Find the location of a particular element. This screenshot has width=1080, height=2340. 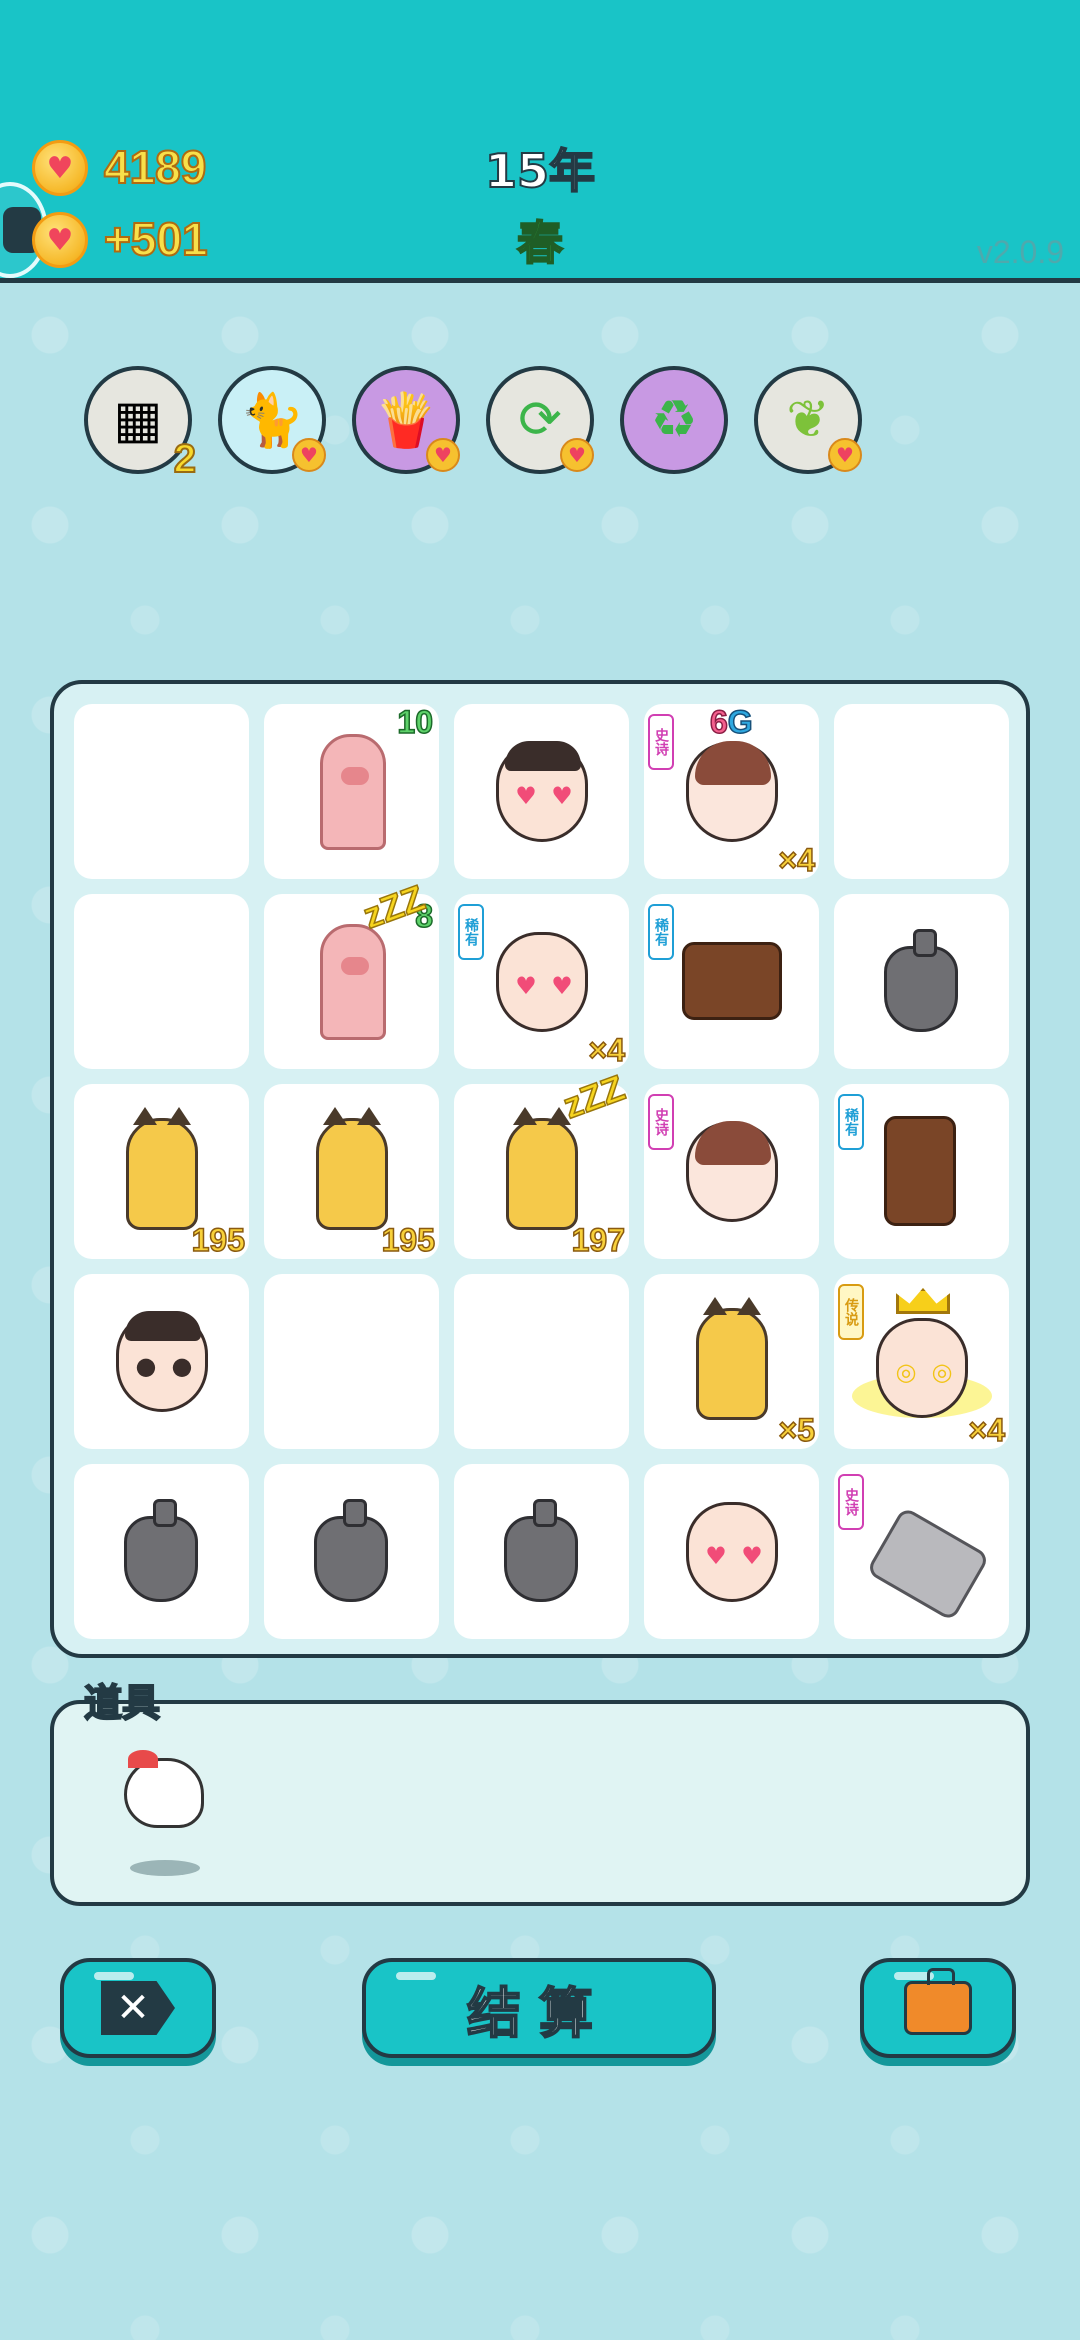

board-cell-cat: ×5 is located at coordinates (731, 1361).